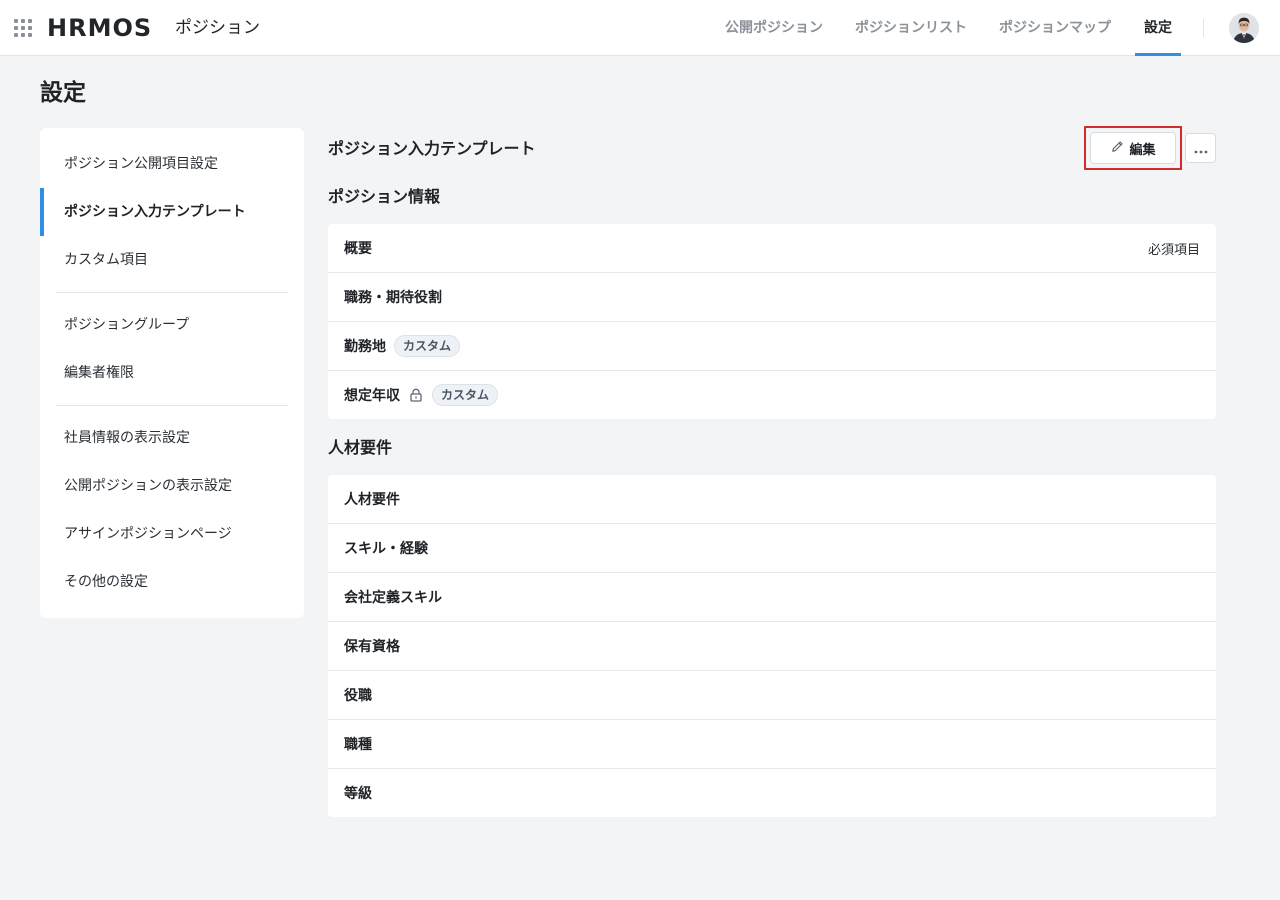  I want to click on page-title: 設定, so click(63, 93).